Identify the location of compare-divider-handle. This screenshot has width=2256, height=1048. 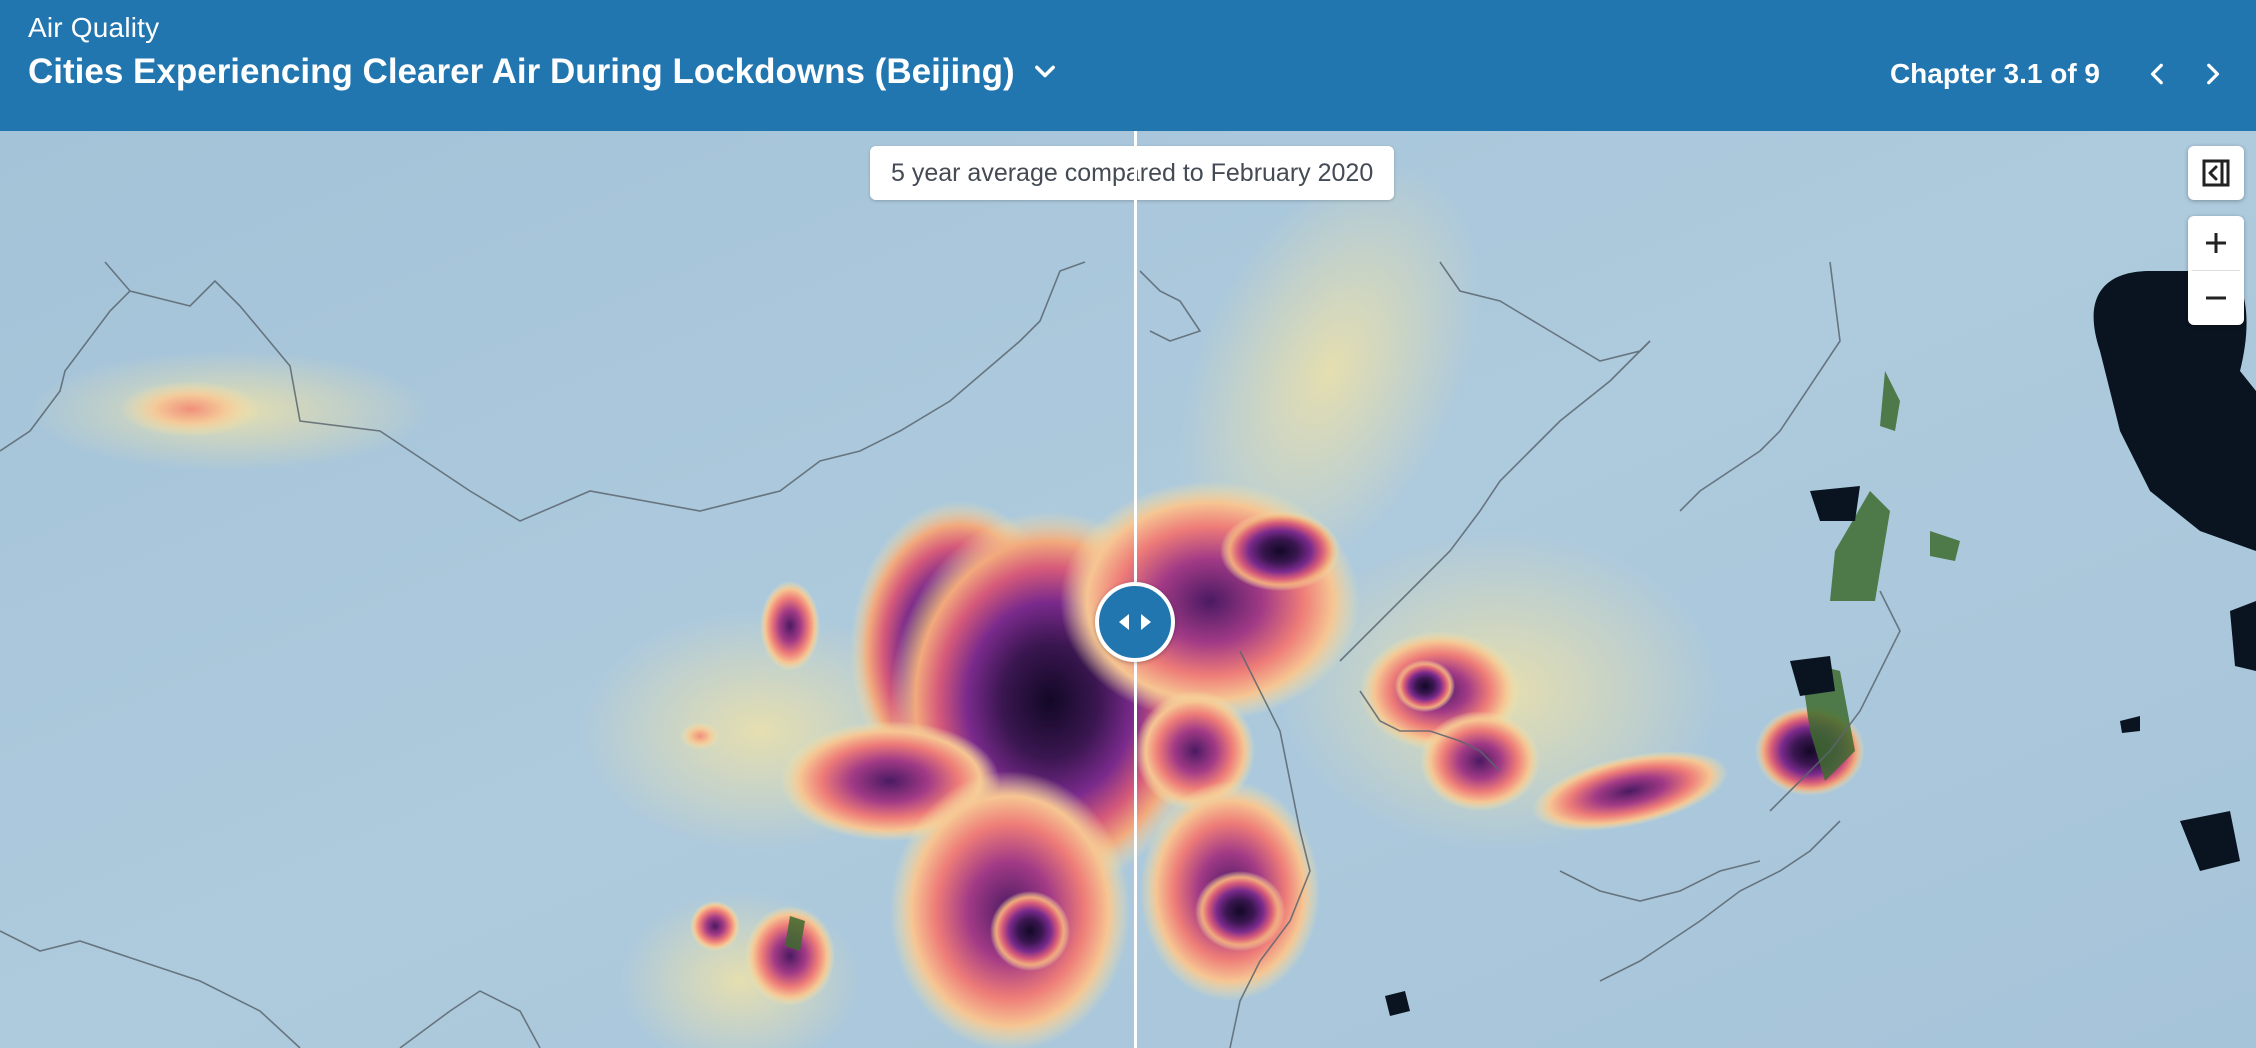
(1135, 622).